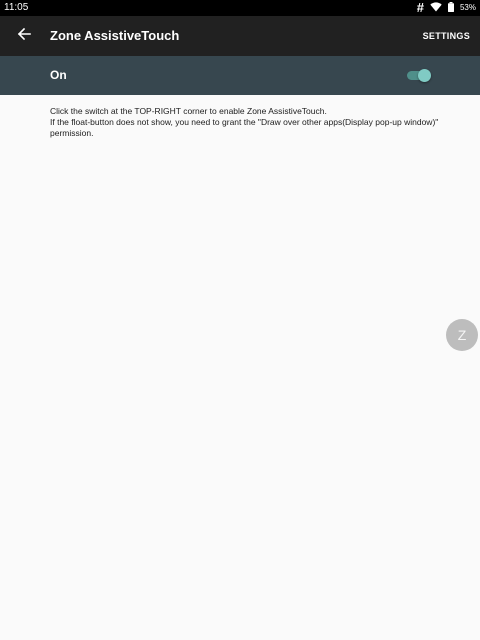 This screenshot has height=640, width=480. Describe the element at coordinates (467, 7) in the screenshot. I see `battery-percent: 53%` at that location.